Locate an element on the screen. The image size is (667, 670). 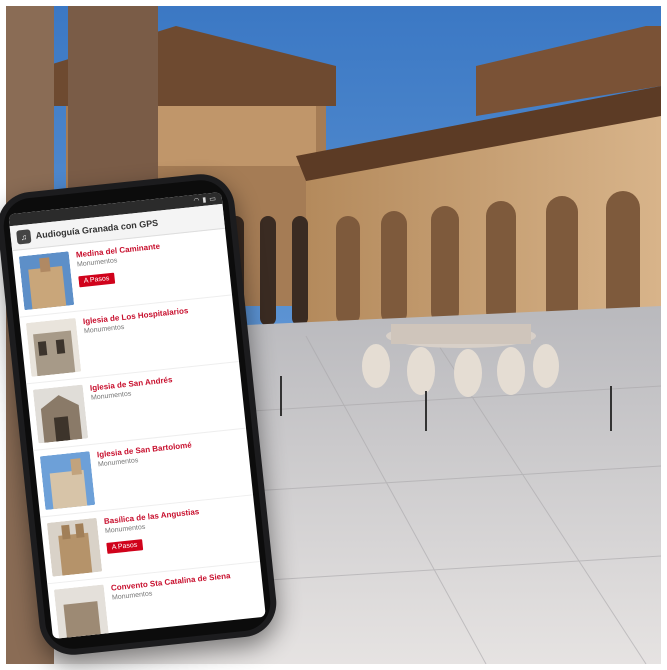
signal-icon: ▮ is located at coordinates (204, 200).